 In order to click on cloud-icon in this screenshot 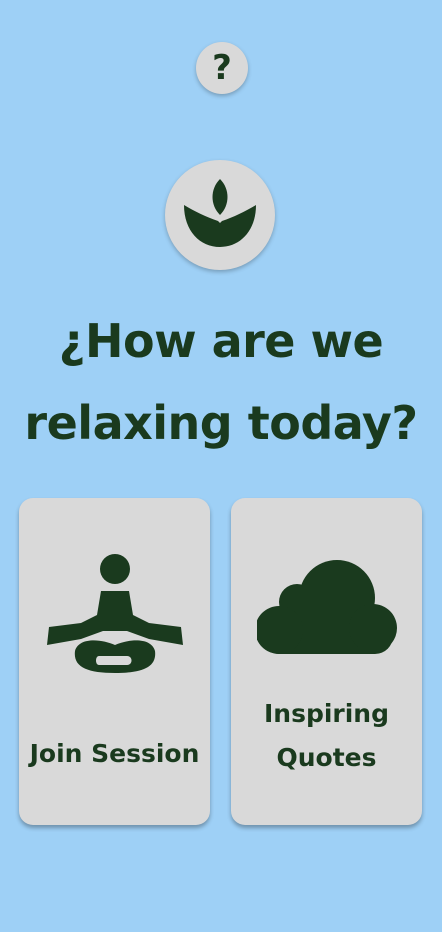, I will do `click(326, 607)`.